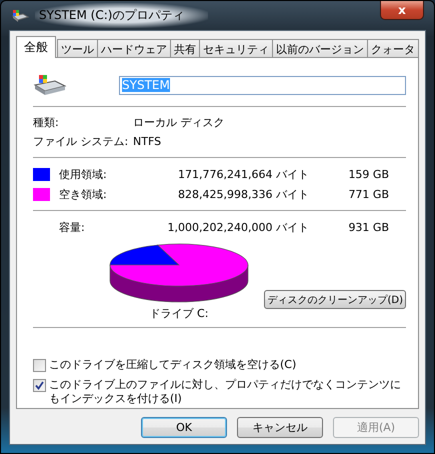  Describe the element at coordinates (368, 174) in the screenshot. I see `size-value: 159 GB` at that location.